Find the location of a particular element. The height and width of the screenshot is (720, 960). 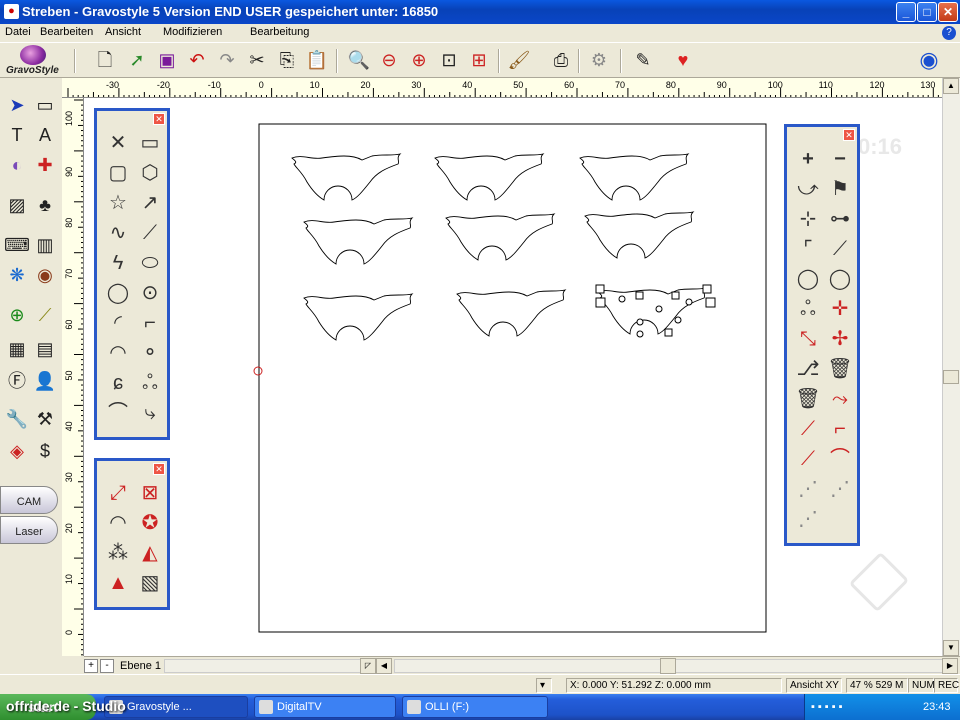

open-circle-icon: ◯ is located at coordinates (808, 279).